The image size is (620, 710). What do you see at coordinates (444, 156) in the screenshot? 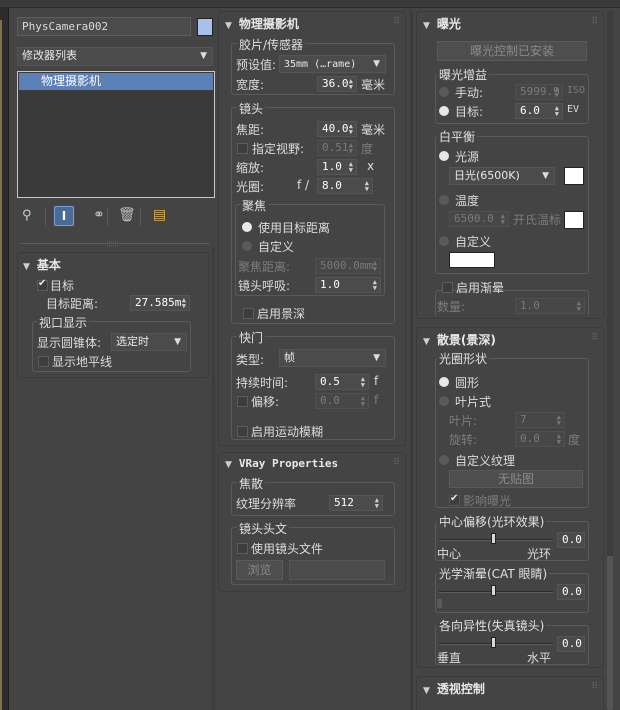
I see `illuminant-radio` at bounding box center [444, 156].